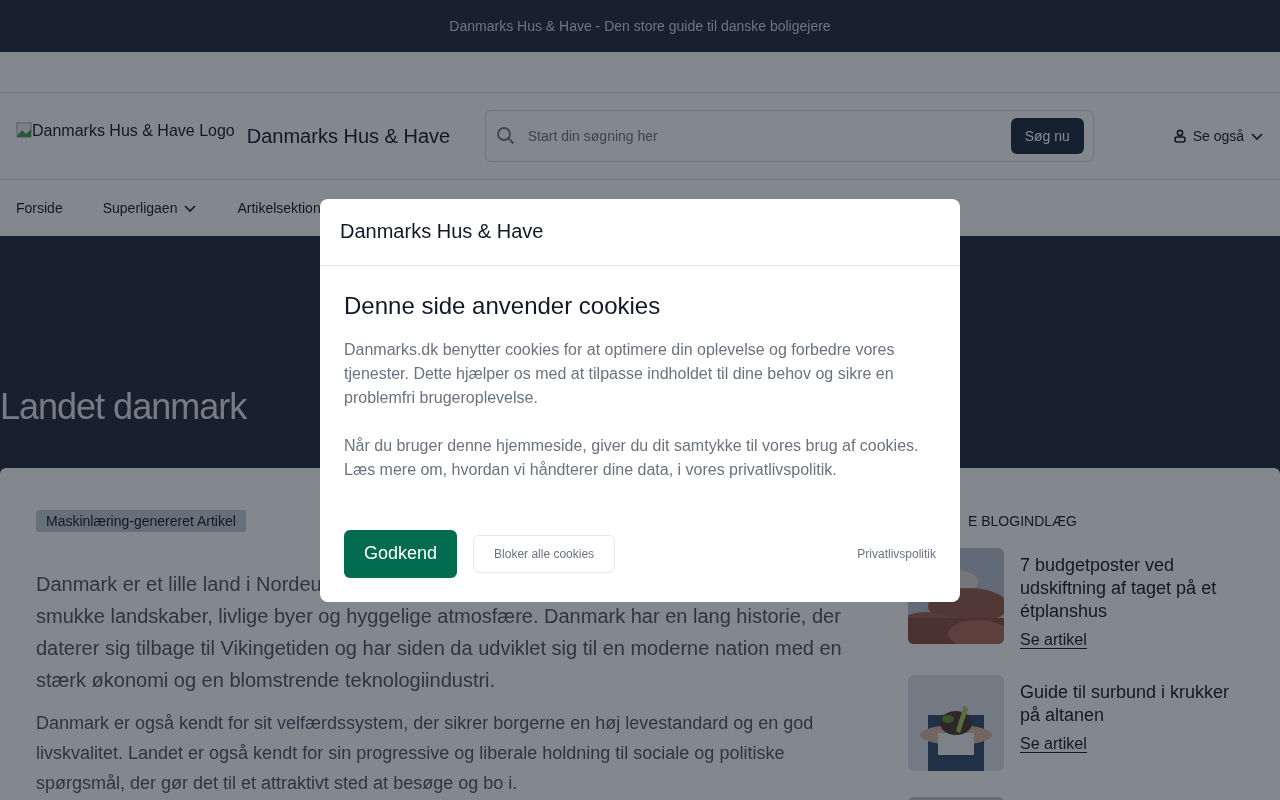 The image size is (1280, 800). I want to click on dialog-text: Danmarks.dk benytter cookies for at optimere din oplevelse og forbedre vores tjenester. Dette hjælper os med at tilpasse indholdet til dine behov og sikre en problemfri brugeroplevelse., so click(620, 373).